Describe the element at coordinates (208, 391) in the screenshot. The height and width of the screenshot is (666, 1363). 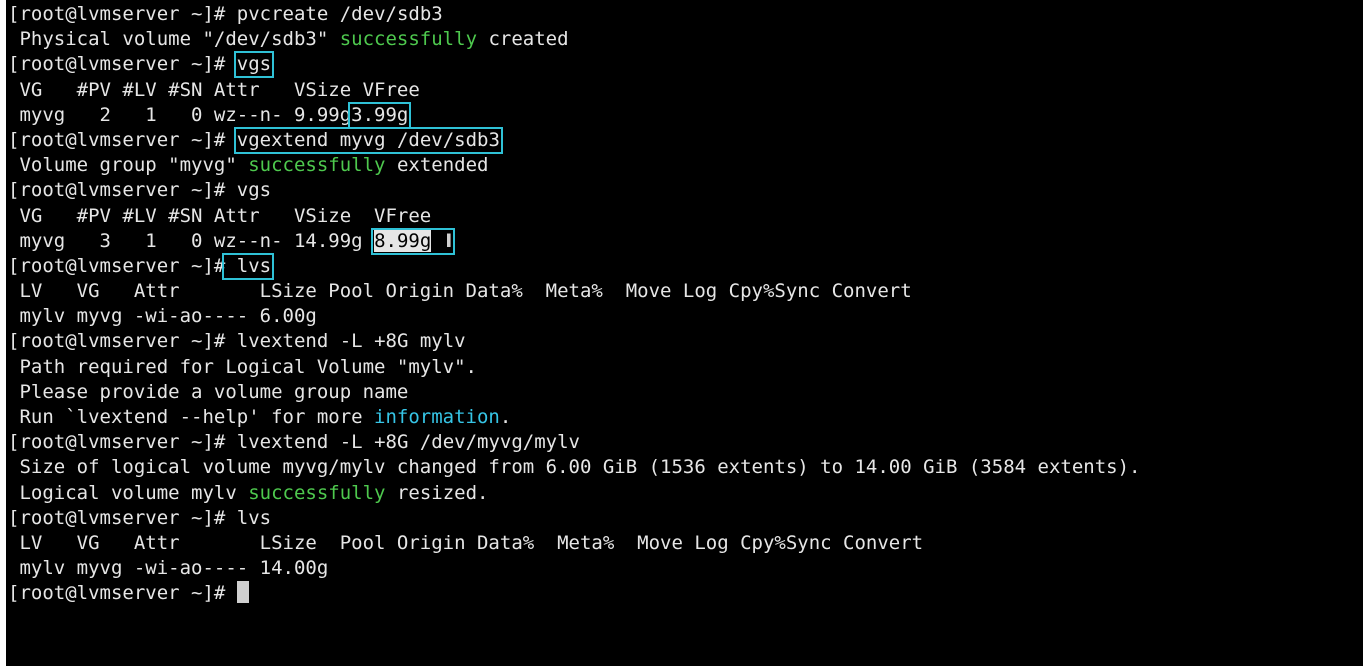
I see `terminal-line: Please provide a volume group name` at that location.